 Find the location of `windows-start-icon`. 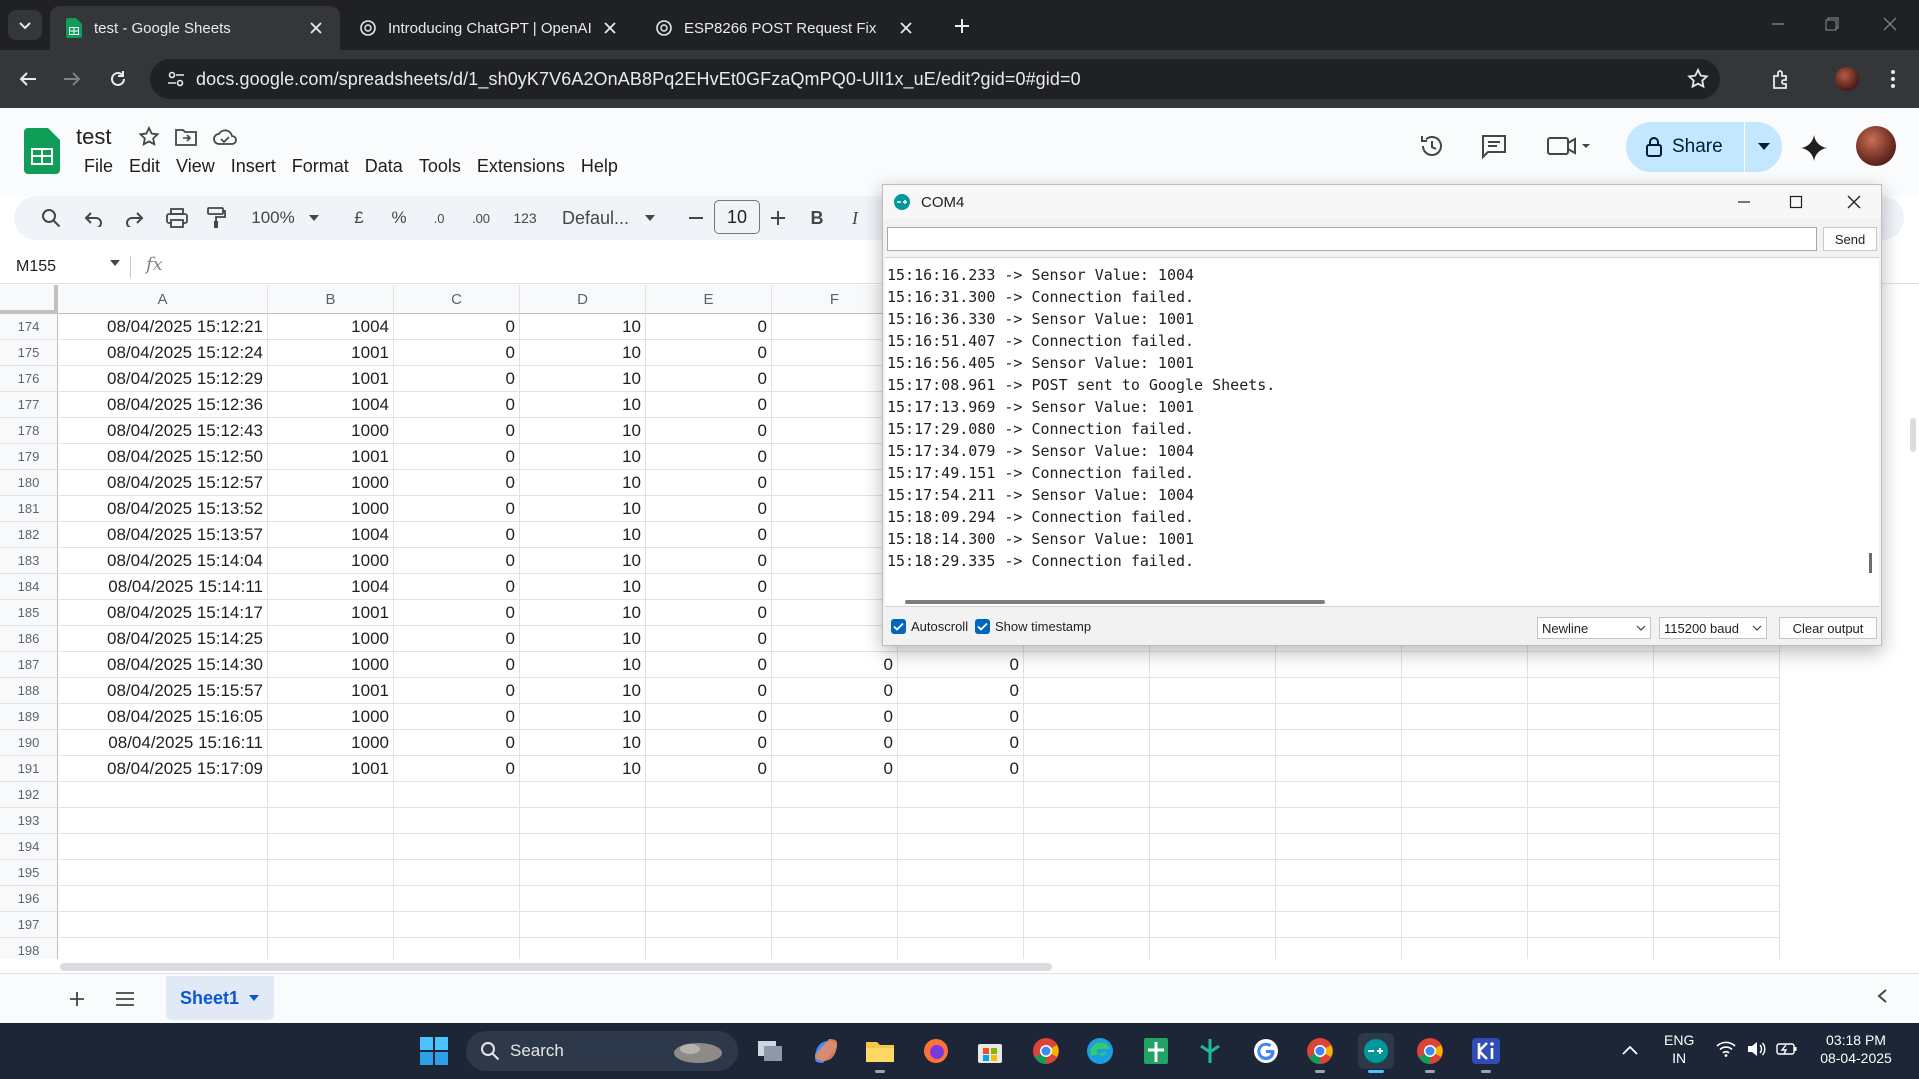

windows-start-icon is located at coordinates (434, 1051).